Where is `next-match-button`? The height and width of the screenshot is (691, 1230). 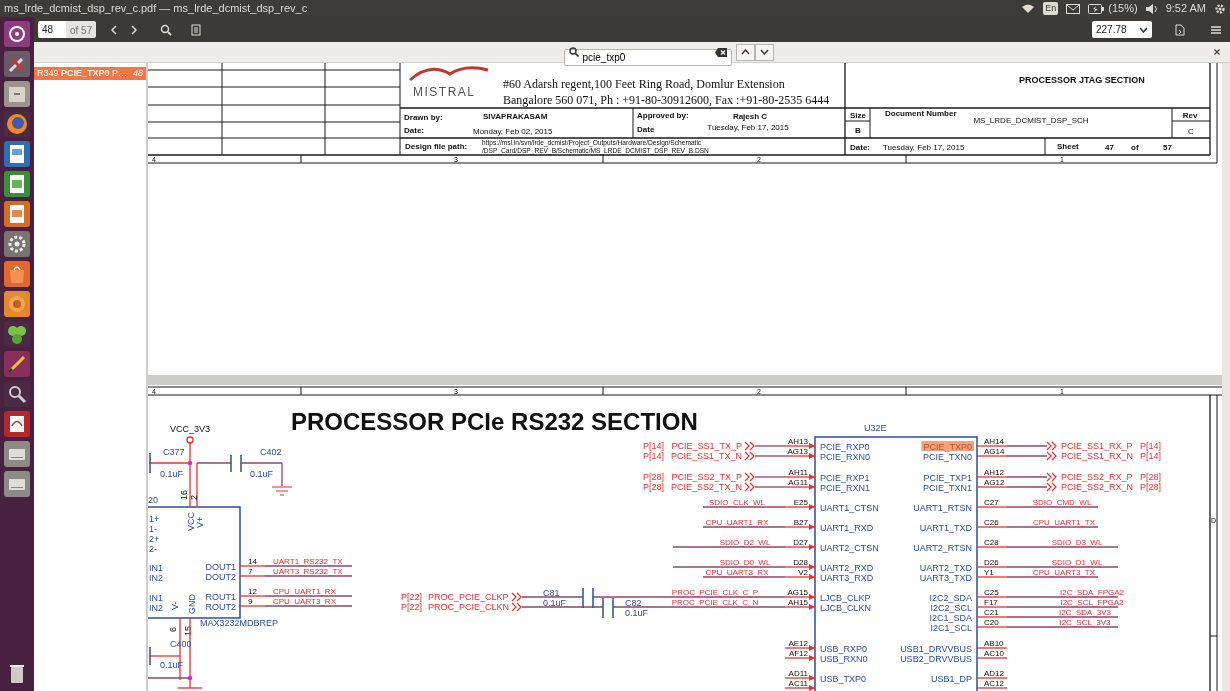 next-match-button is located at coordinates (764, 52).